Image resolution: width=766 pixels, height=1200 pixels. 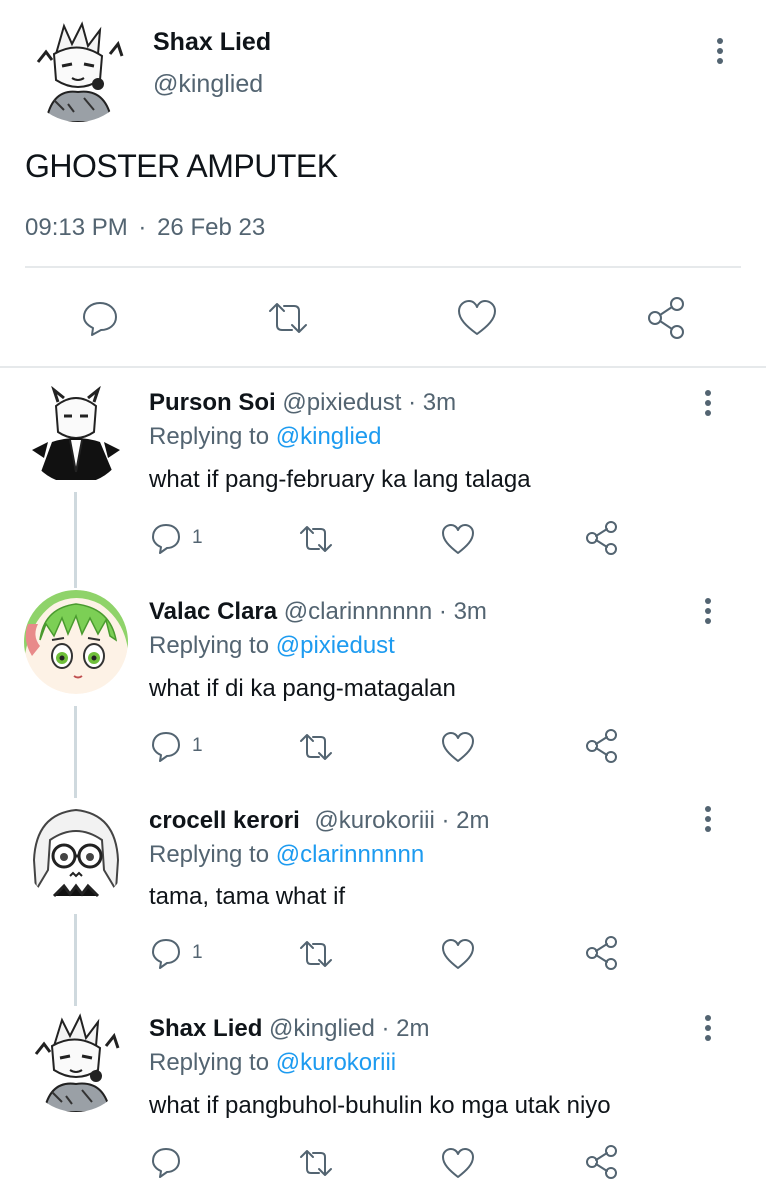 What do you see at coordinates (181, 166) in the screenshot?
I see `tweet-text: GHOSTER AMPUTEK` at bounding box center [181, 166].